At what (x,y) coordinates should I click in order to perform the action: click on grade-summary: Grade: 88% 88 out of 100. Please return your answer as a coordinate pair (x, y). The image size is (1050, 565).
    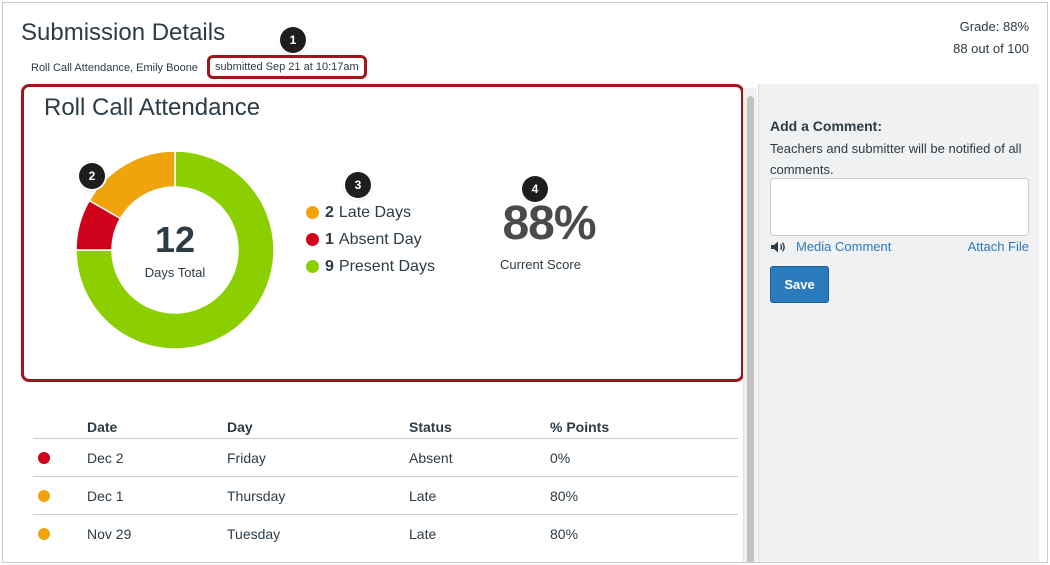
    Looking at the image, I should click on (991, 38).